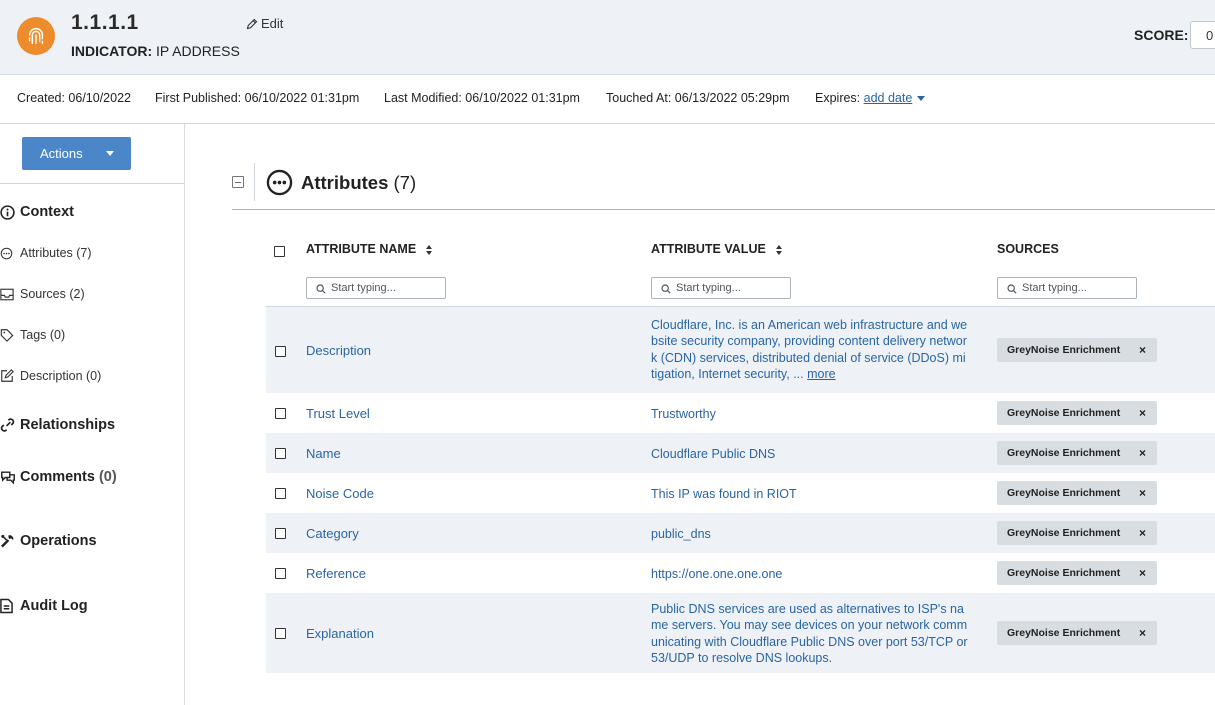 The width and height of the screenshot is (1215, 705). What do you see at coordinates (698, 98) in the screenshot?
I see `touched-at-date: Touched At: 06/13/2022 05:29pm` at bounding box center [698, 98].